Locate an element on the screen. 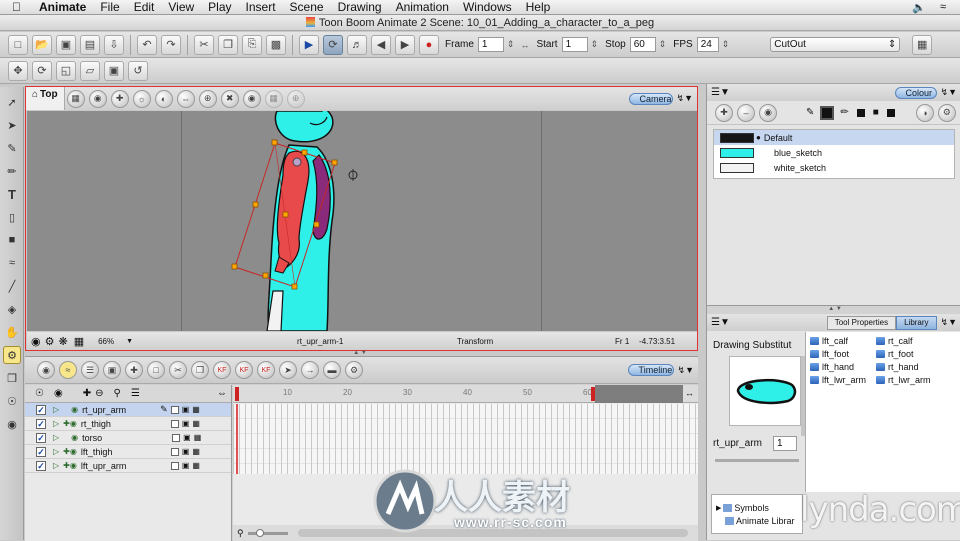  library-item: lft_calf is located at coordinates (841, 340).